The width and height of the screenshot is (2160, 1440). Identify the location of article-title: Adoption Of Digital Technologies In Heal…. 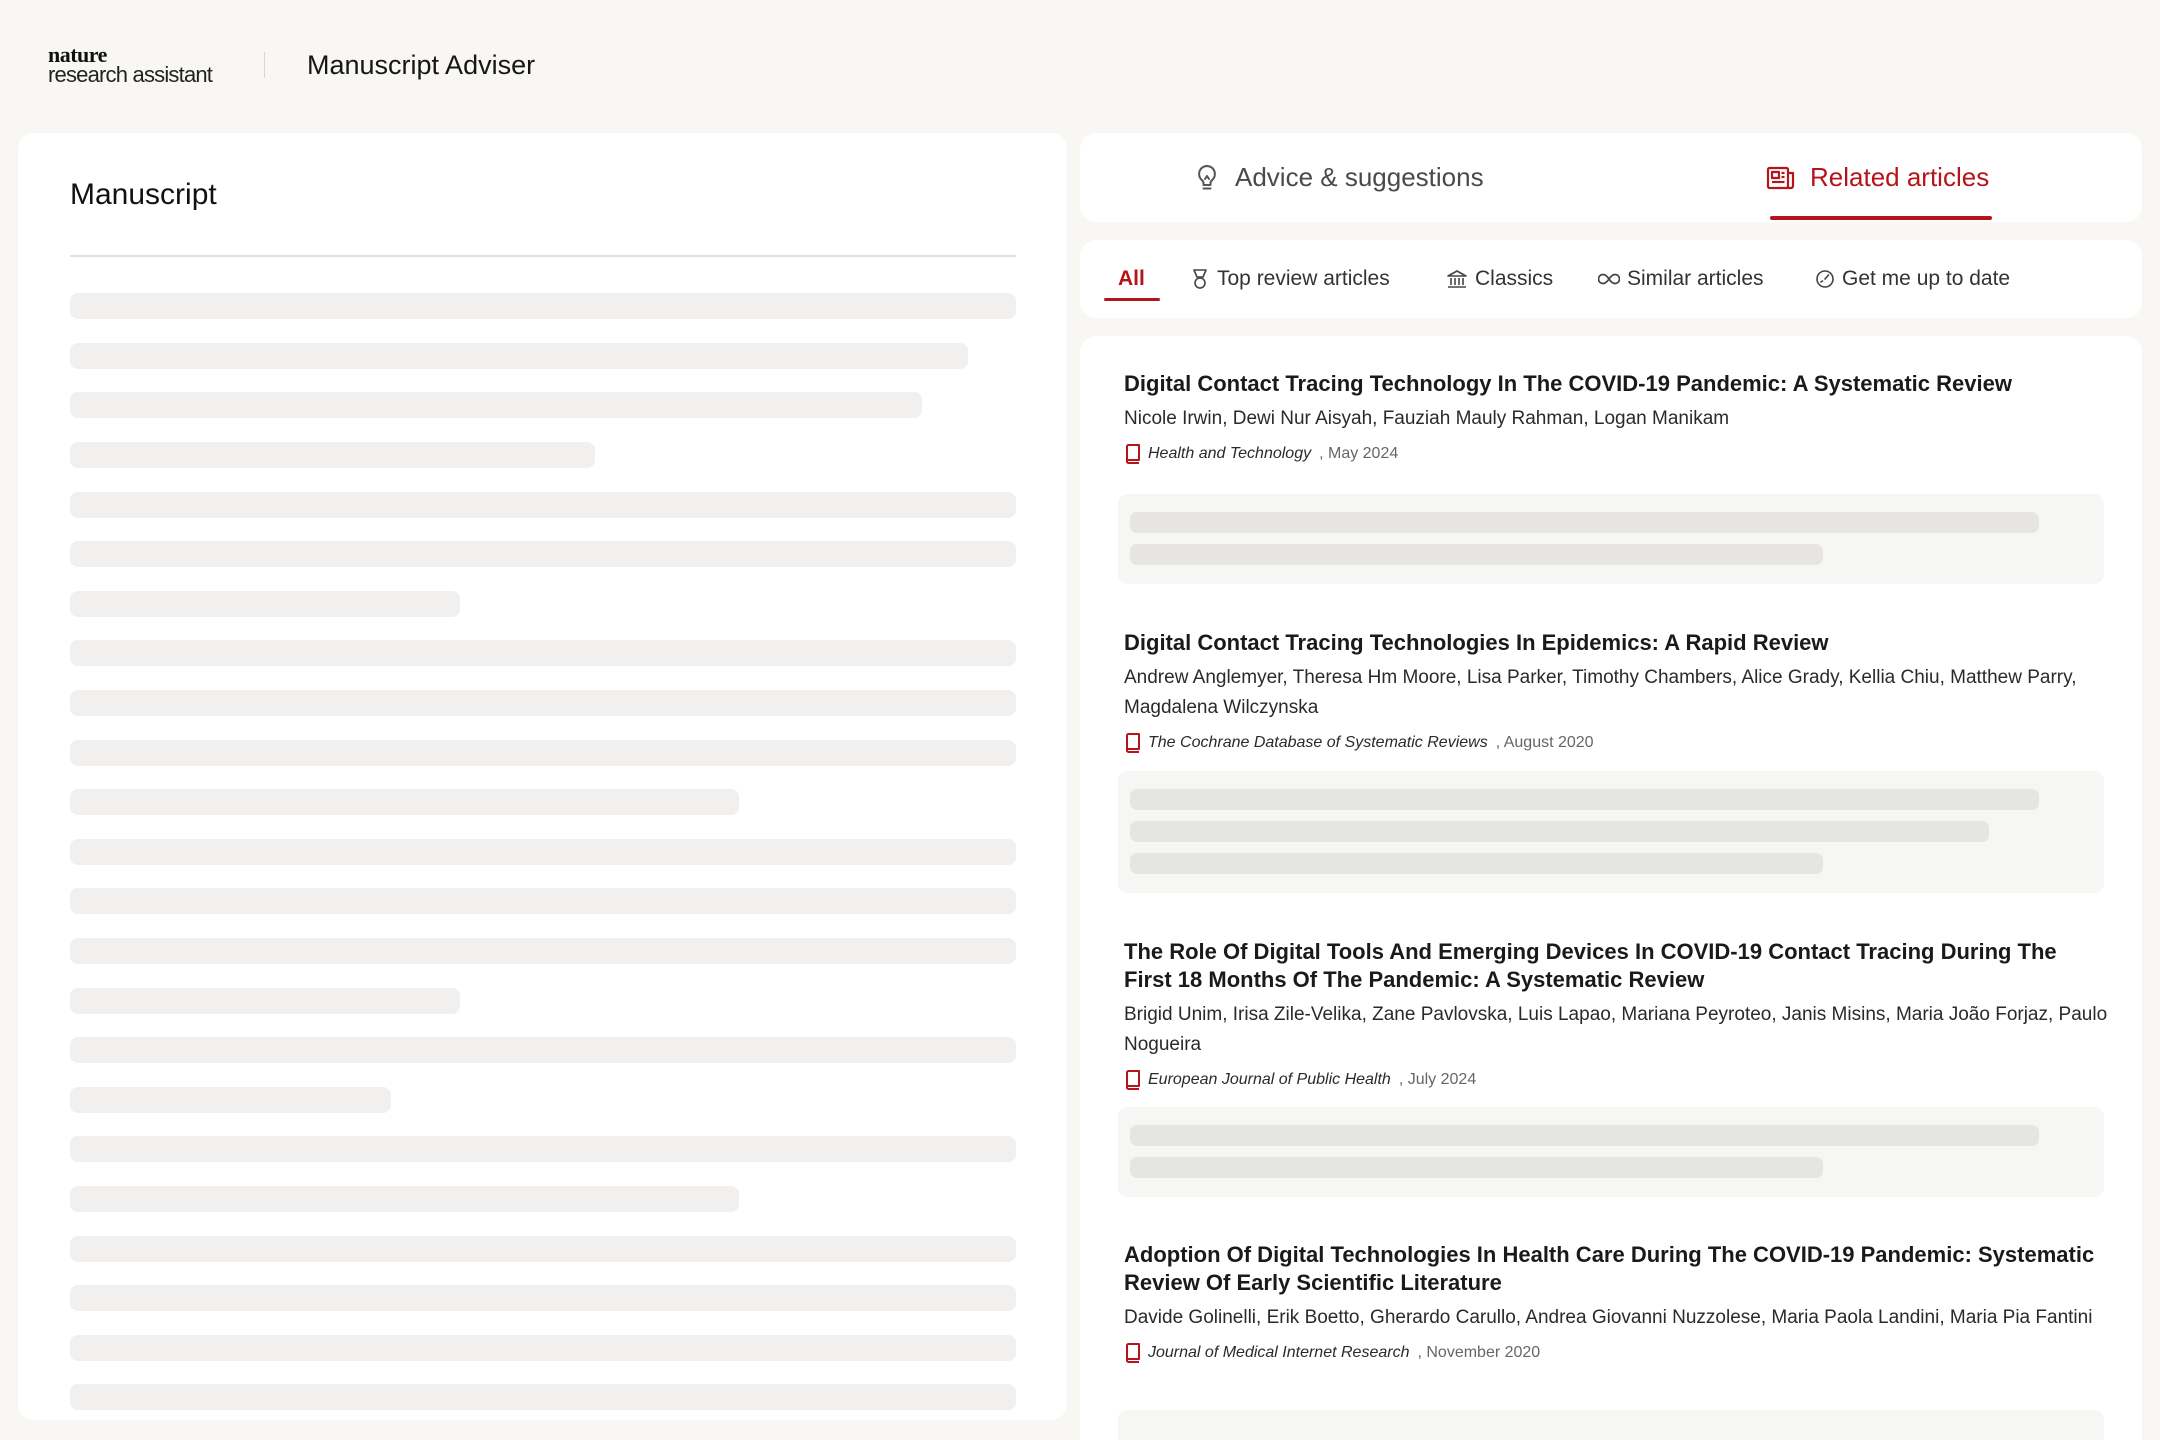
(1617, 1269).